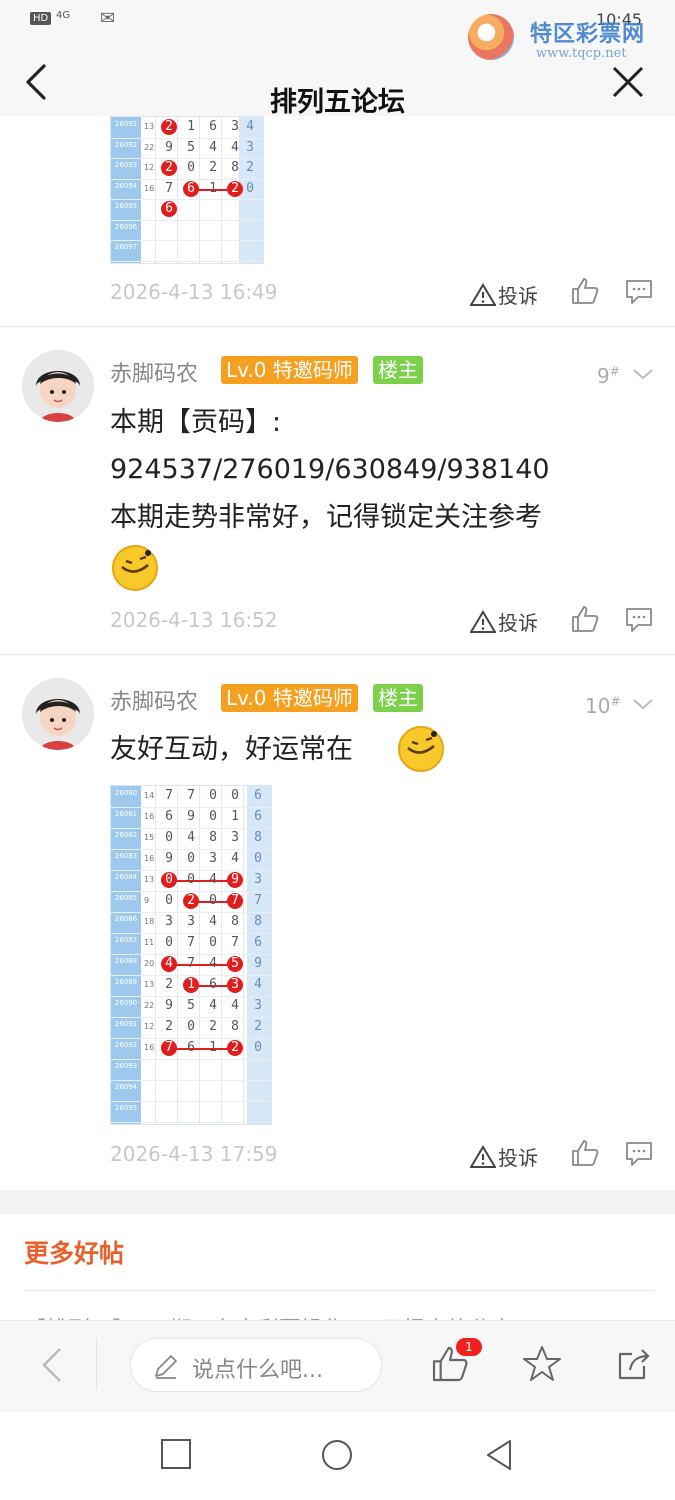 This screenshot has width=675, height=1500. What do you see at coordinates (337, 1202) in the screenshot?
I see `section-separator` at bounding box center [337, 1202].